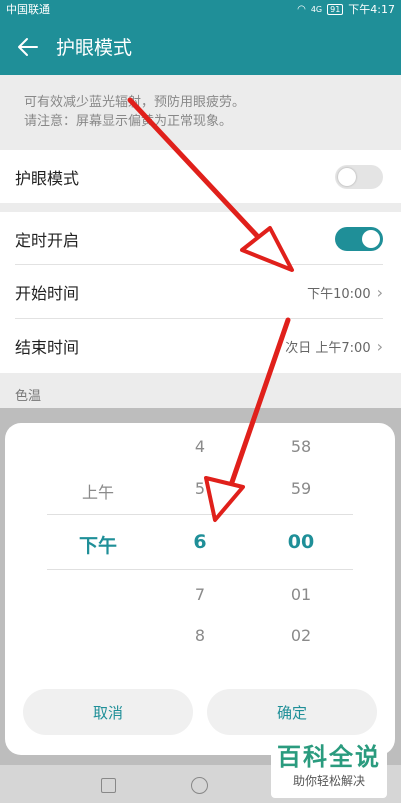 Image resolution: width=401 pixels, height=803 pixels. What do you see at coordinates (128, 121) in the screenshot?
I see `description-line-2: 请注意：屏幕显示偏黄为正常现象。` at bounding box center [128, 121].